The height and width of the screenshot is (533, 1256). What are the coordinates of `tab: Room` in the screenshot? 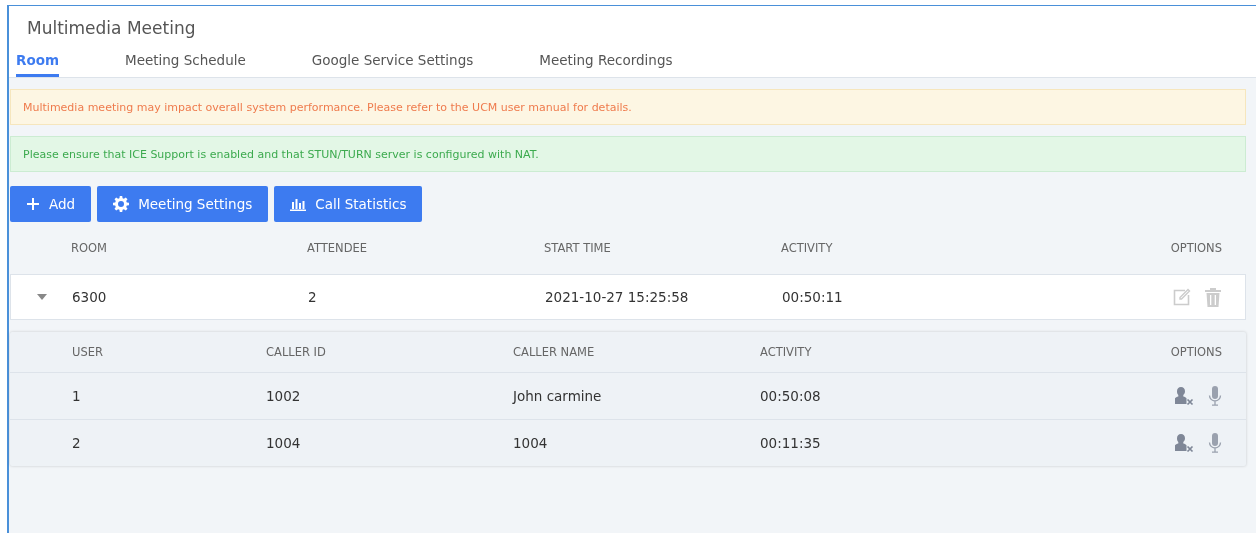 It's located at (37, 64).